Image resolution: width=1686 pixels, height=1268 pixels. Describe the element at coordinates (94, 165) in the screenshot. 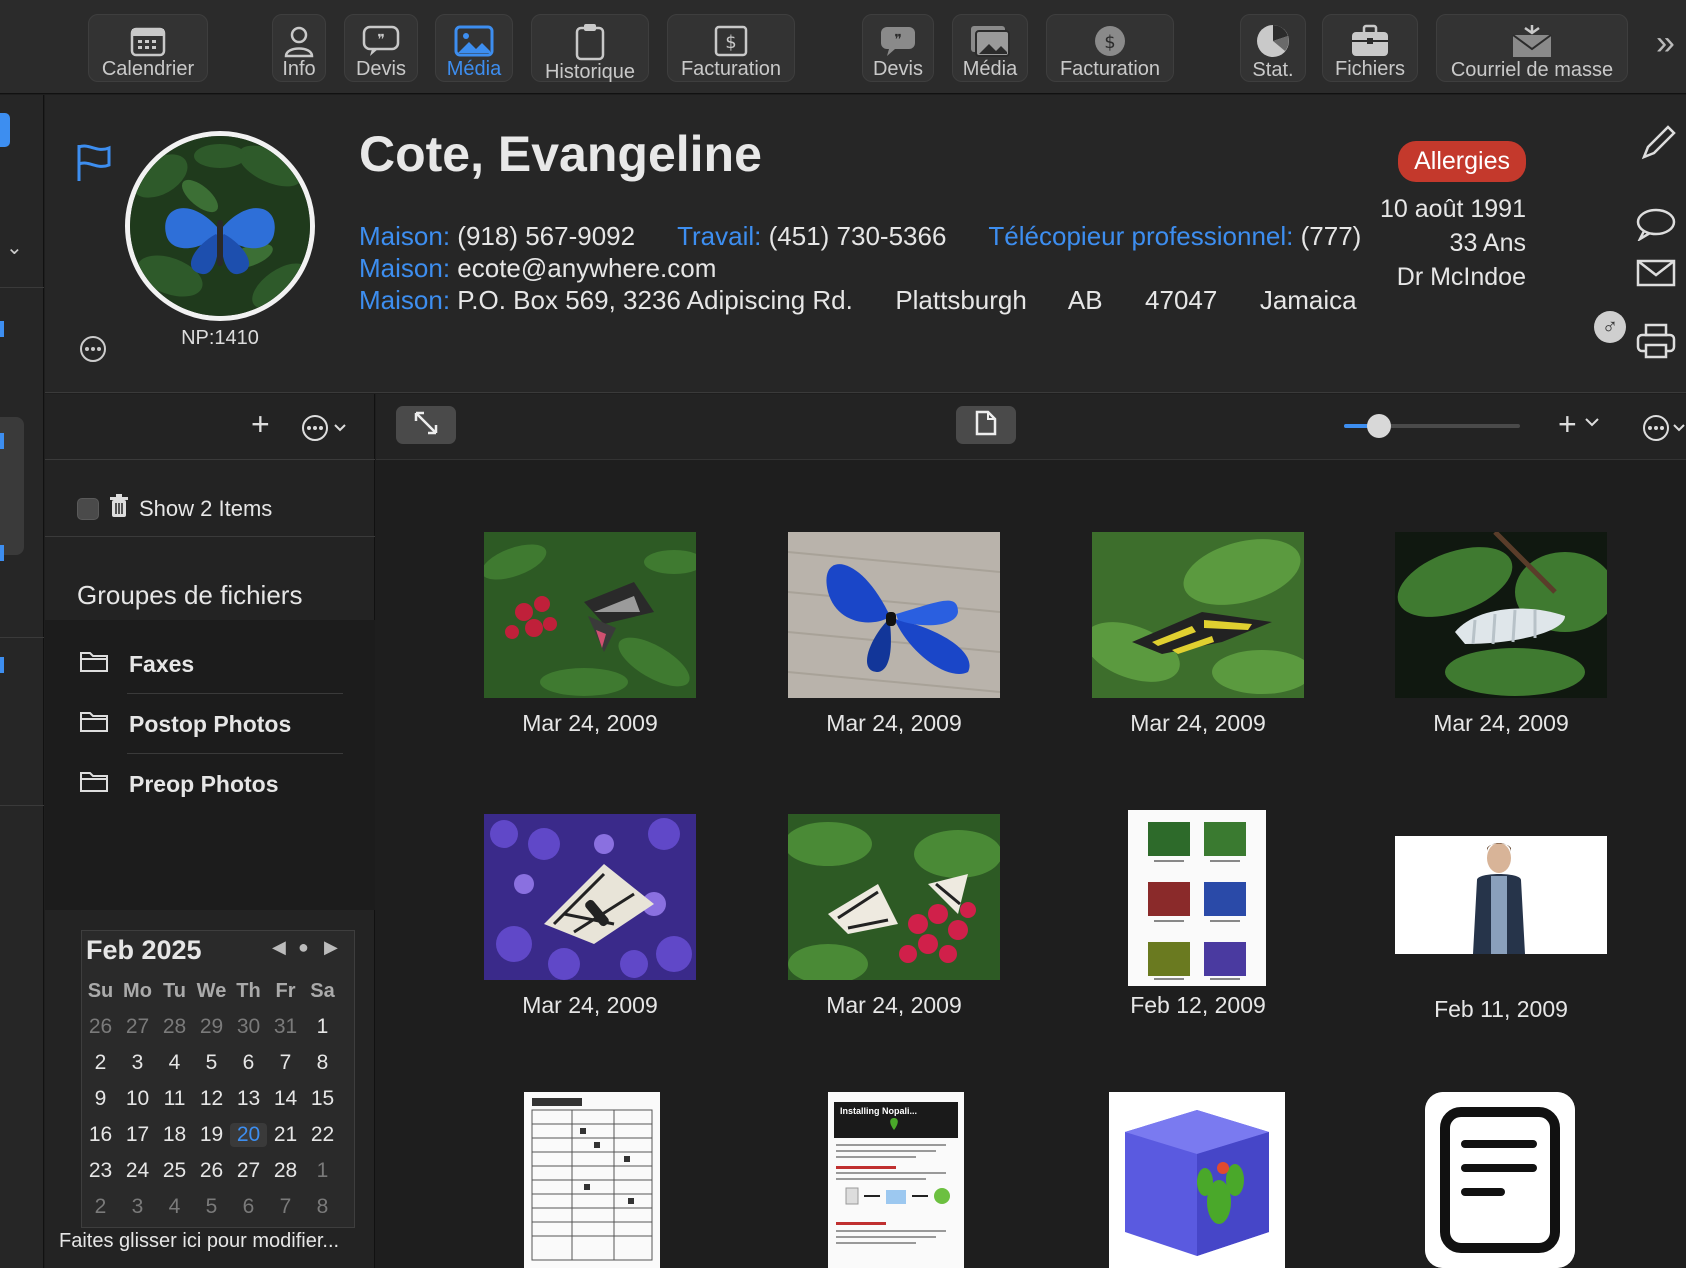

I see `flag-icon` at that location.